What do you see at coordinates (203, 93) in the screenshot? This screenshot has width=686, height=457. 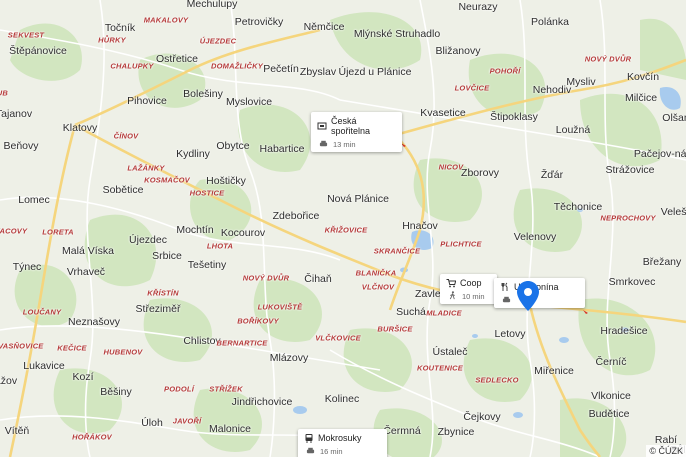 I see `place-label-bolesiny: Bolešiny` at bounding box center [203, 93].